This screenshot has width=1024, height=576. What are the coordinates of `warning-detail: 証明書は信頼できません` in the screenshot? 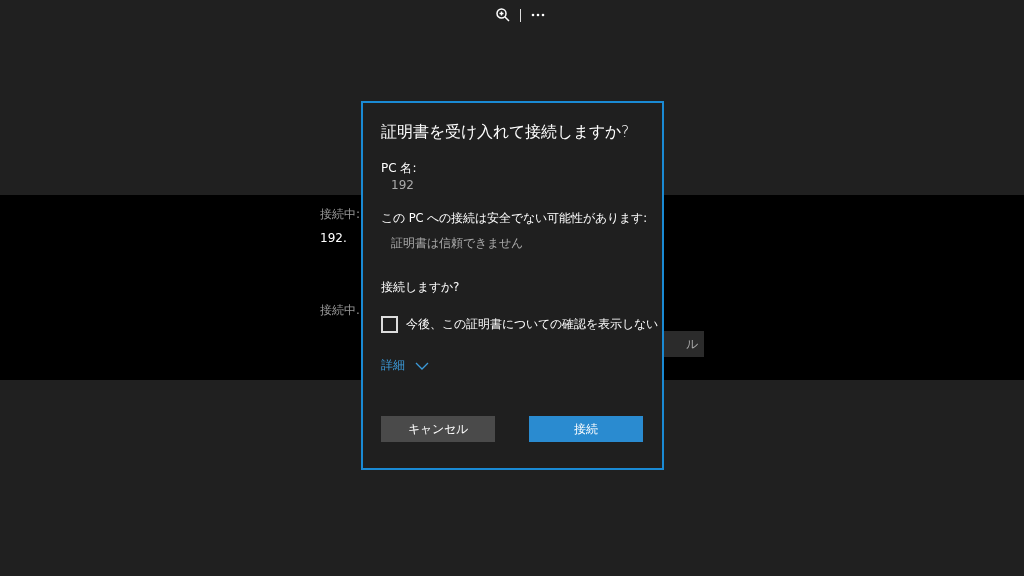 It's located at (457, 243).